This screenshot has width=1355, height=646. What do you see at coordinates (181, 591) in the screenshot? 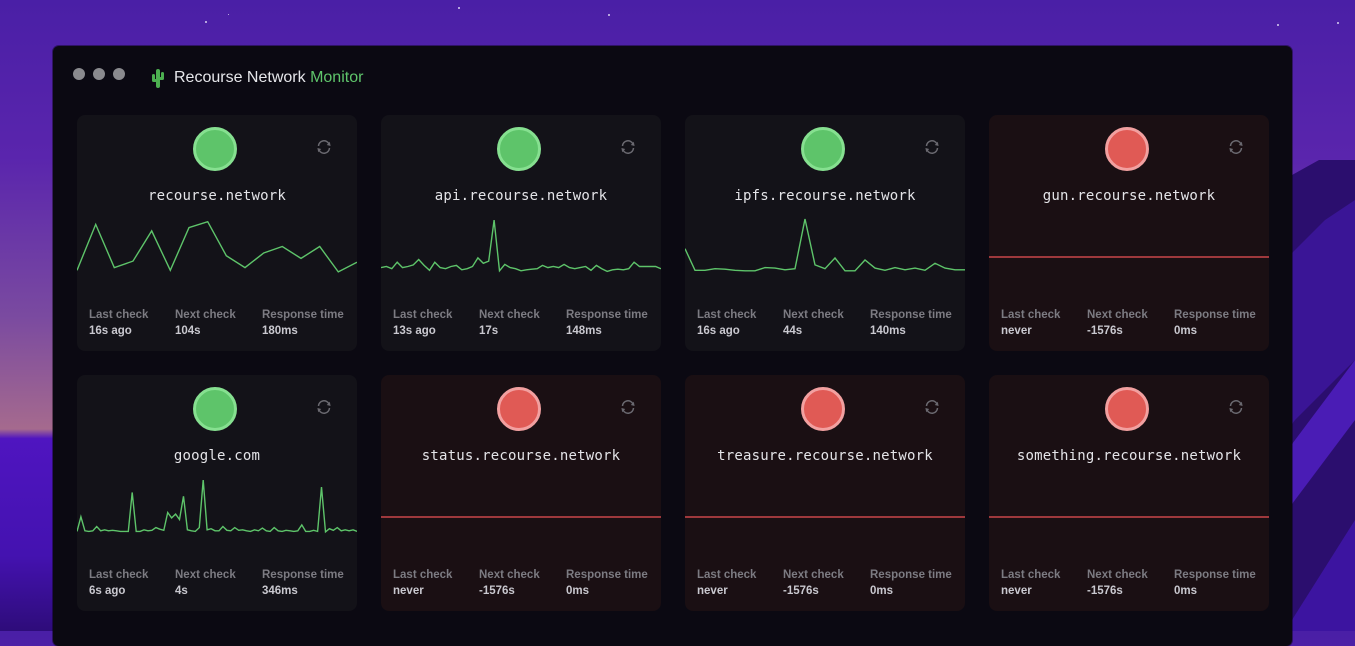
I see `next-check-value: 4s` at bounding box center [181, 591].